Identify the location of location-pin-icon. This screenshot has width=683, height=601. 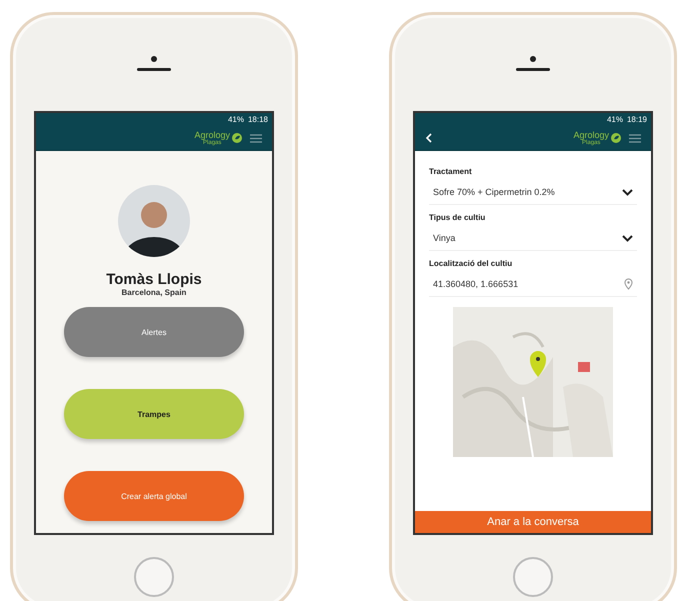
(628, 284).